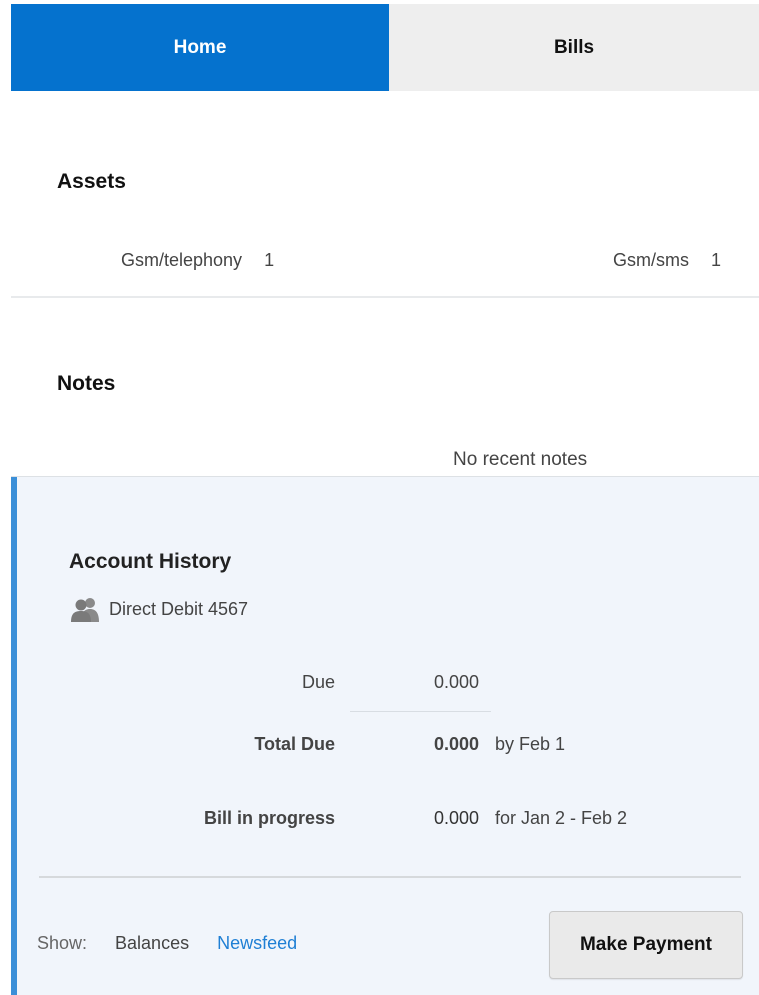  Describe the element at coordinates (530, 744) in the screenshot. I see `total-due-note: by Feb 1` at that location.